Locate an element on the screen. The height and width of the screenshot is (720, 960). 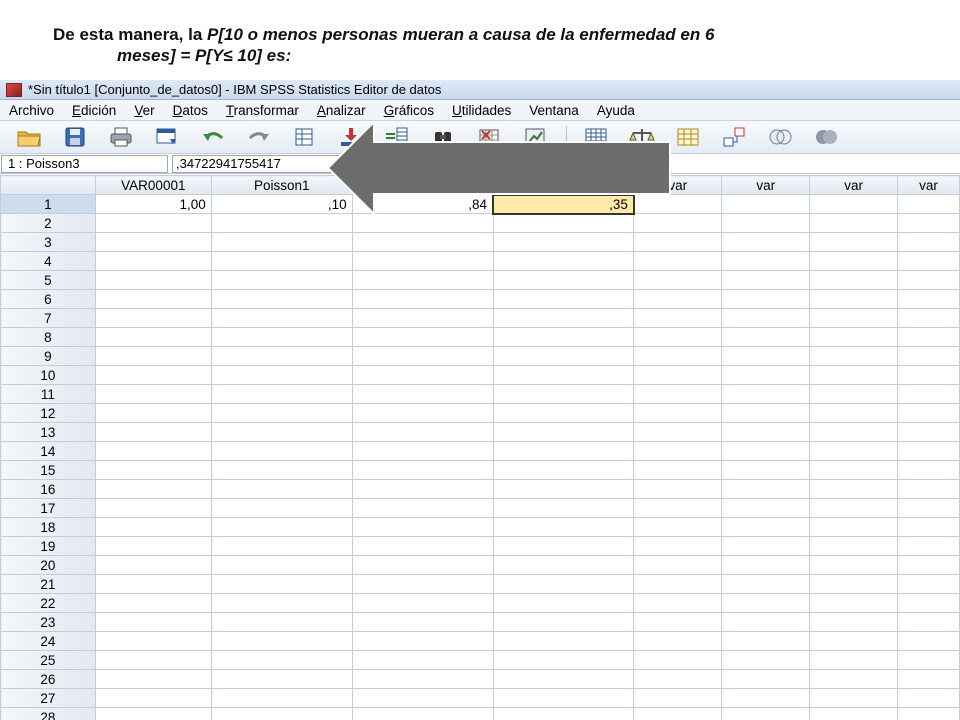
row-header: 6 is located at coordinates (48, 299).